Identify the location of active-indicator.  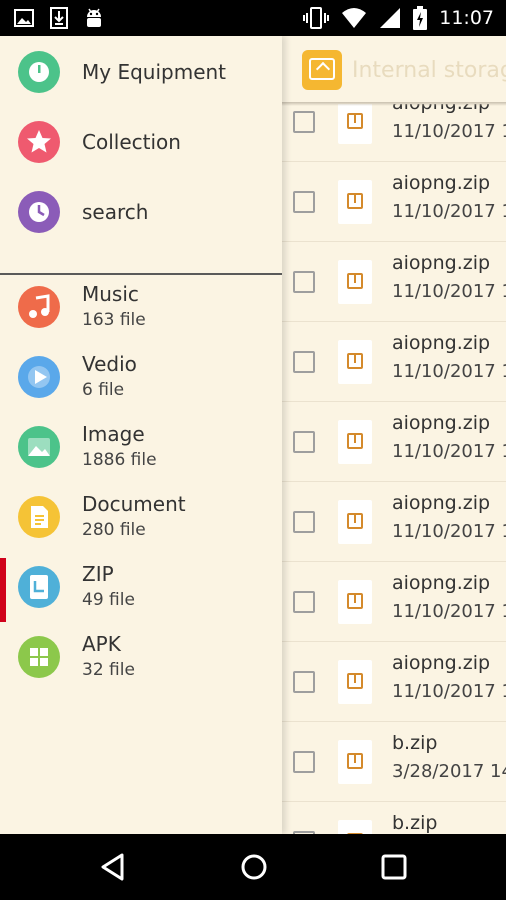
(3, 590).